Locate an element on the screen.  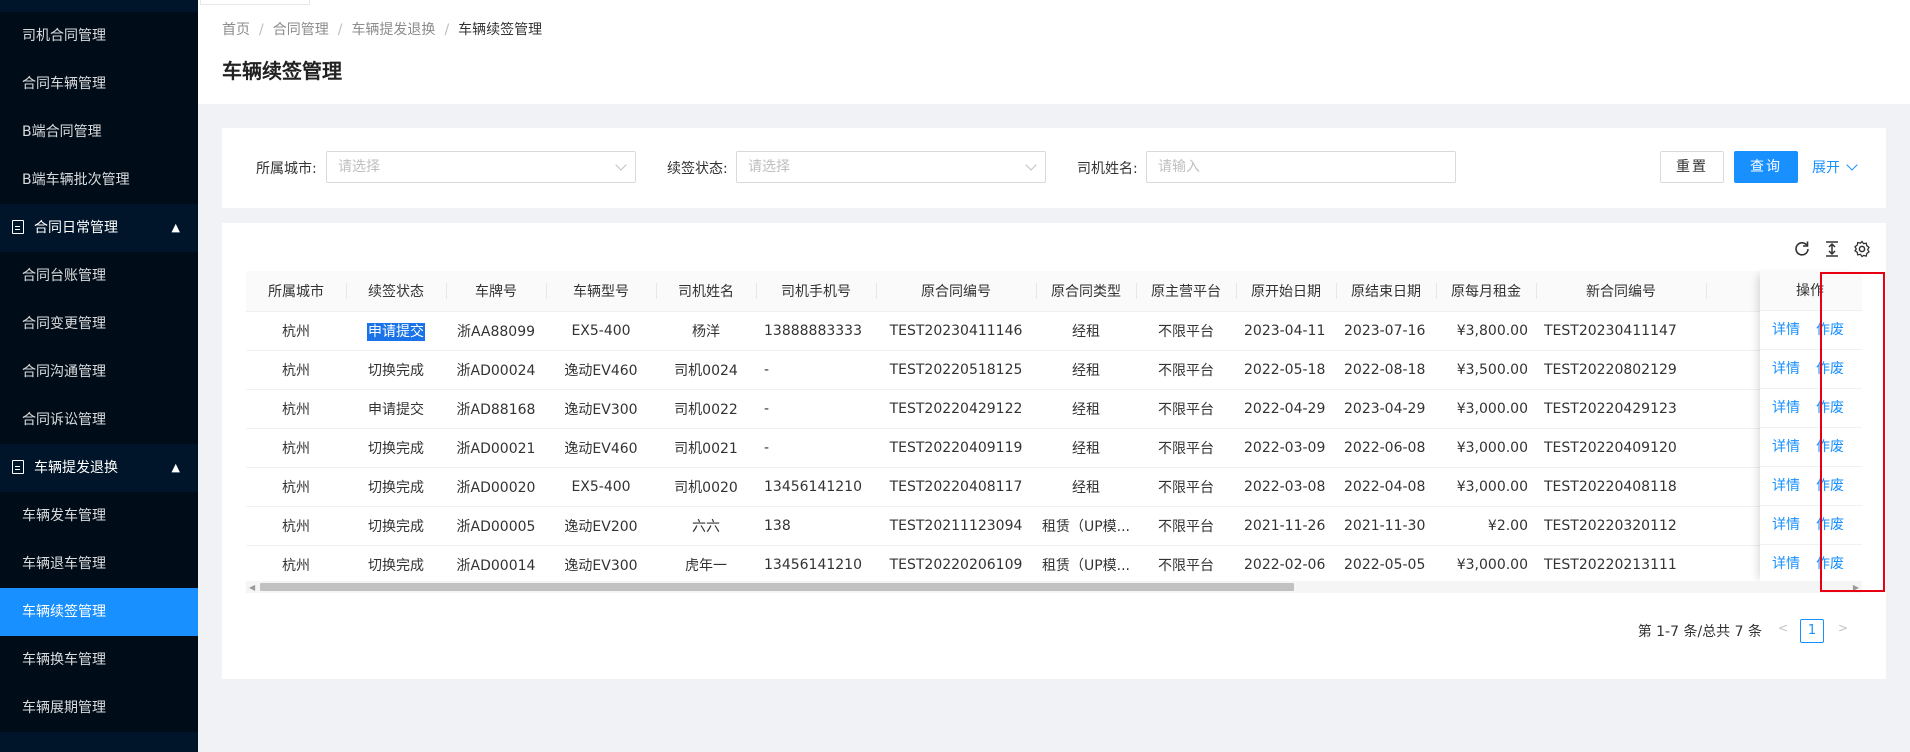
sidebar-item-label: 车辆换车管理 is located at coordinates (64, 660).